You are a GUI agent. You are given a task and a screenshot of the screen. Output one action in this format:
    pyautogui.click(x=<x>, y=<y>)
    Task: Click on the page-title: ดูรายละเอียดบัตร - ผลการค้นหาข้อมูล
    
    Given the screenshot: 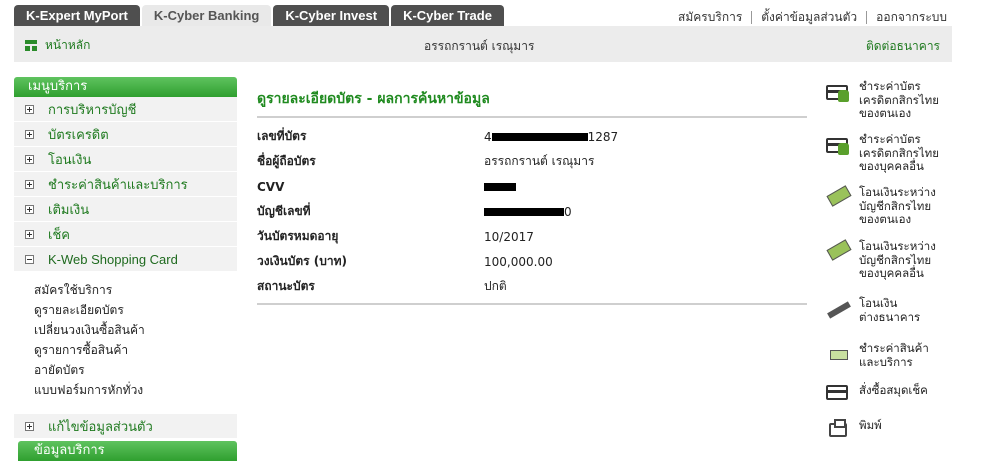 What is the action you would take?
    pyautogui.click(x=373, y=99)
    